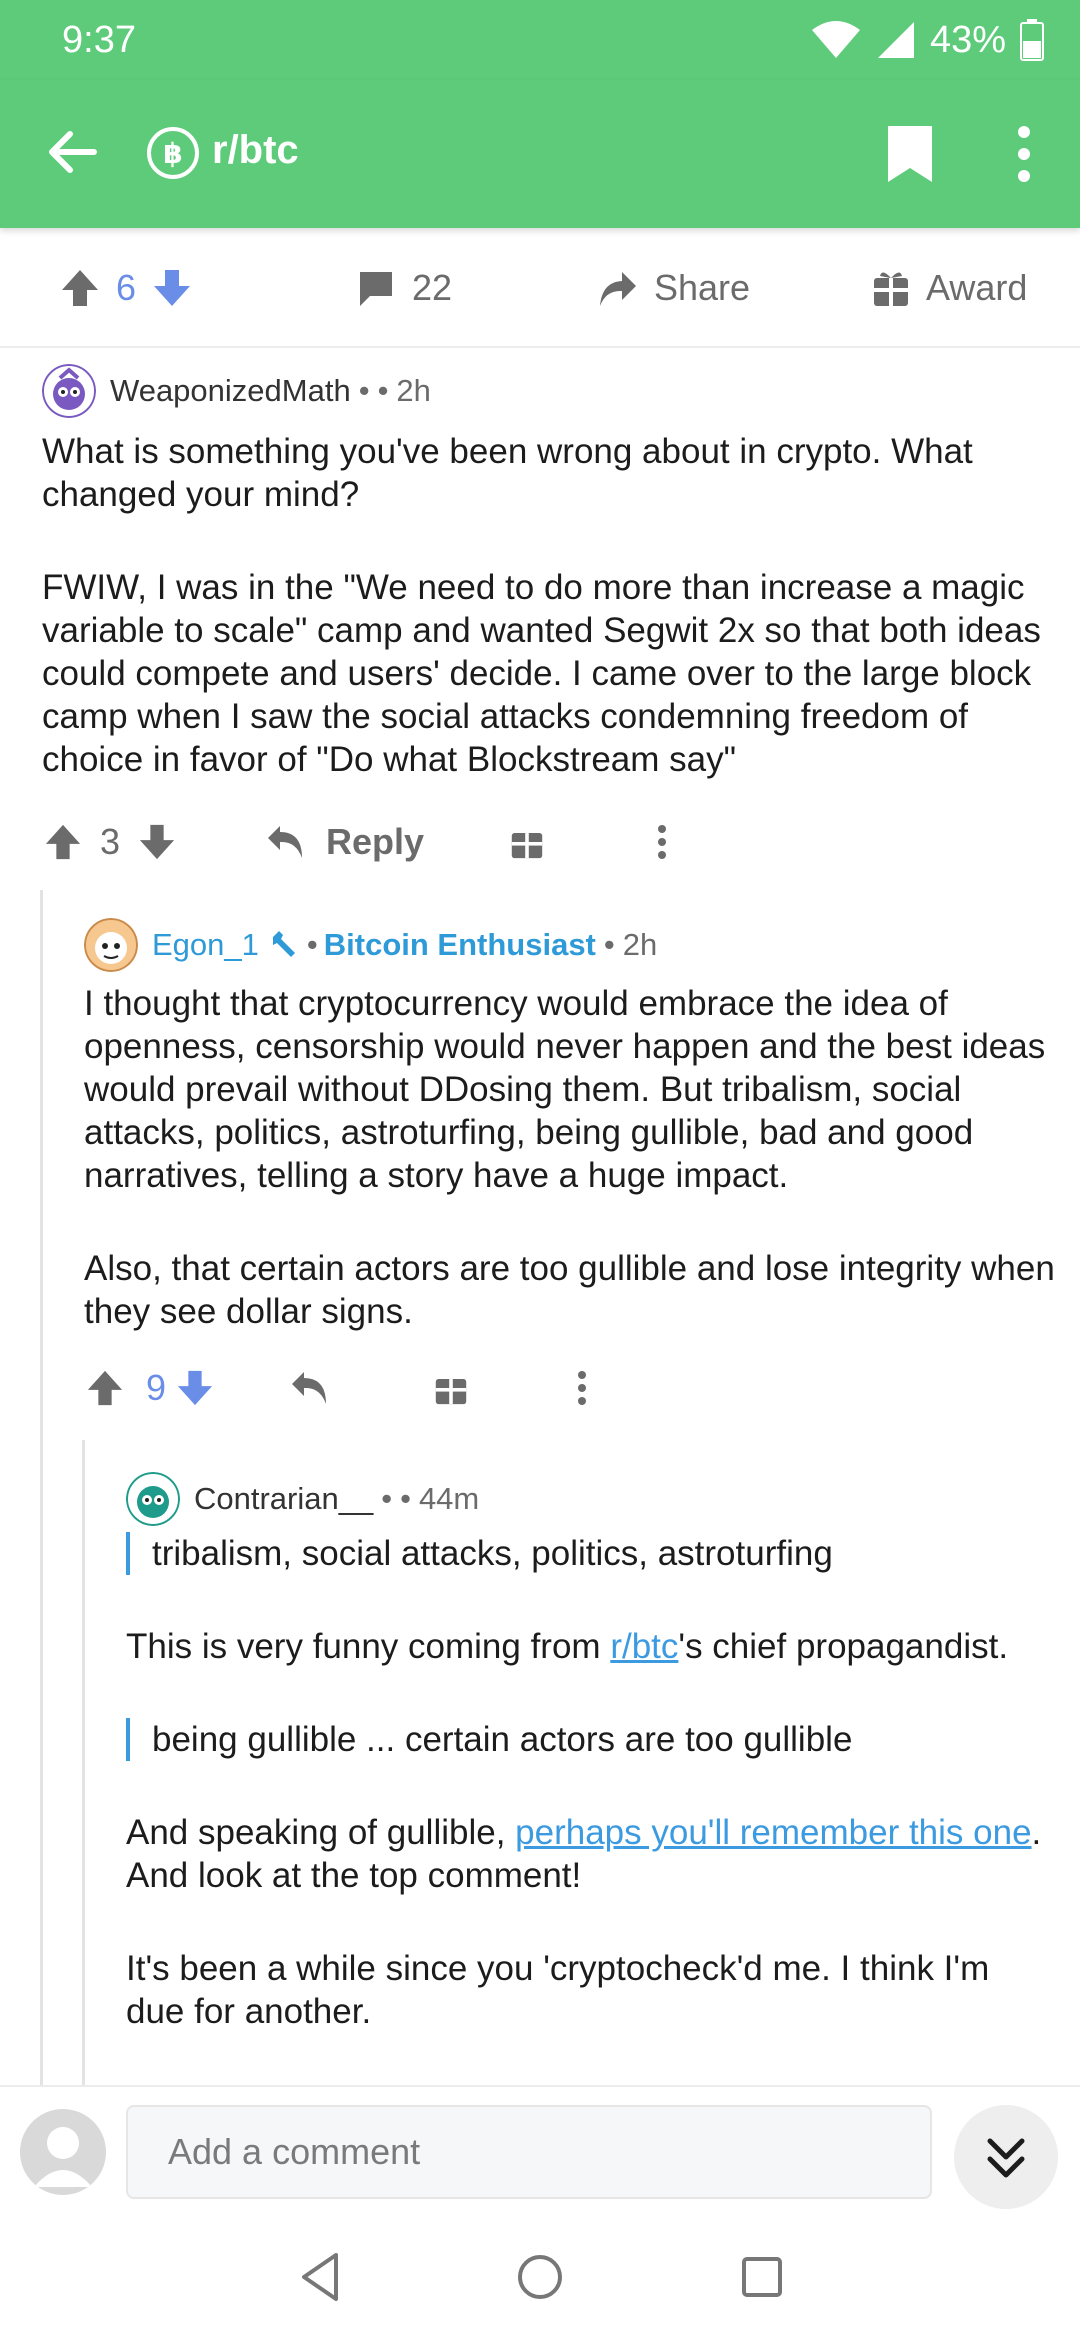 This screenshot has width=1080, height=2340. Describe the element at coordinates (321, 1832) in the screenshot. I see `text-span: And speaking of gullible,` at that location.